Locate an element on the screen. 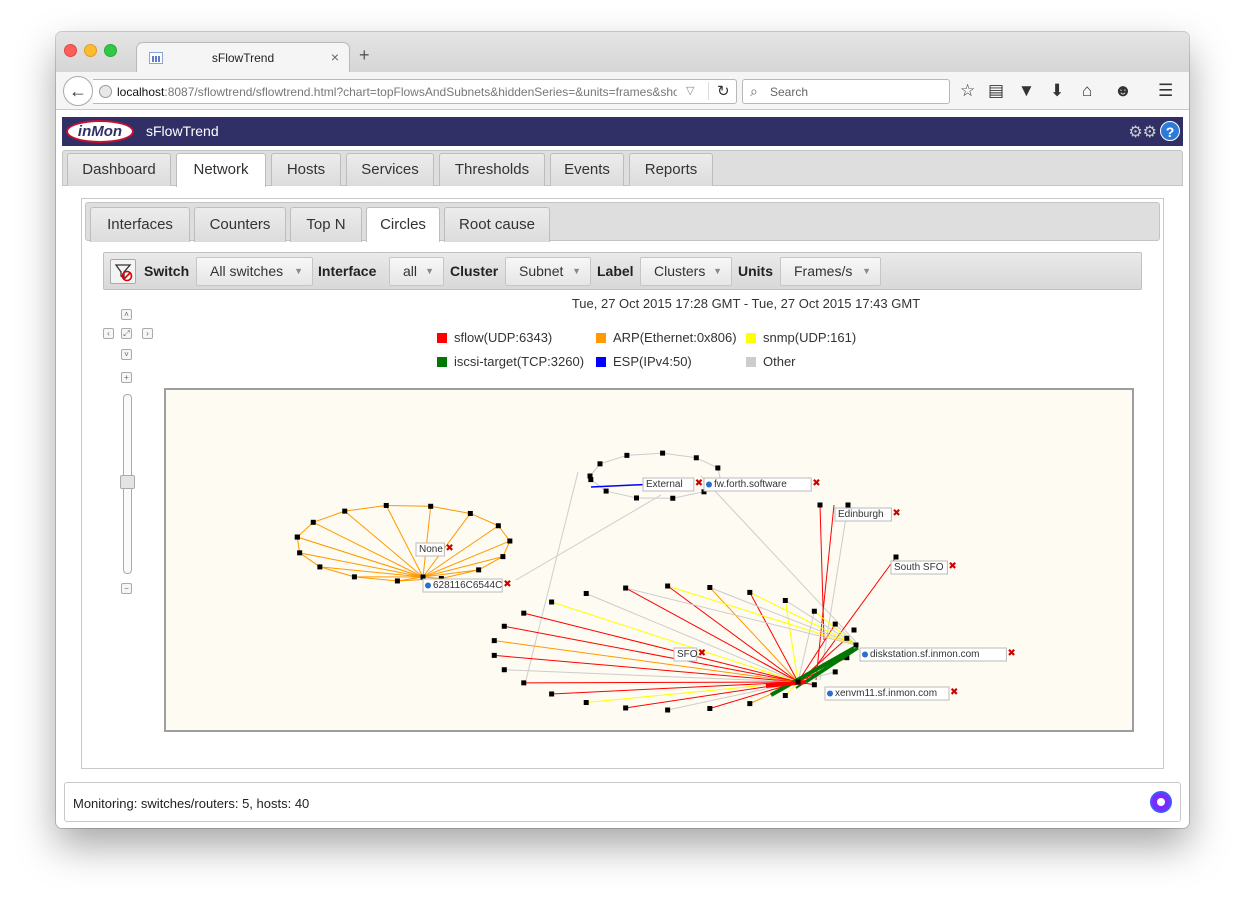 Image resolution: width=1245 pixels, height=909 pixels. settings-gear-icon: ⚙⚙ is located at coordinates (1142, 132).